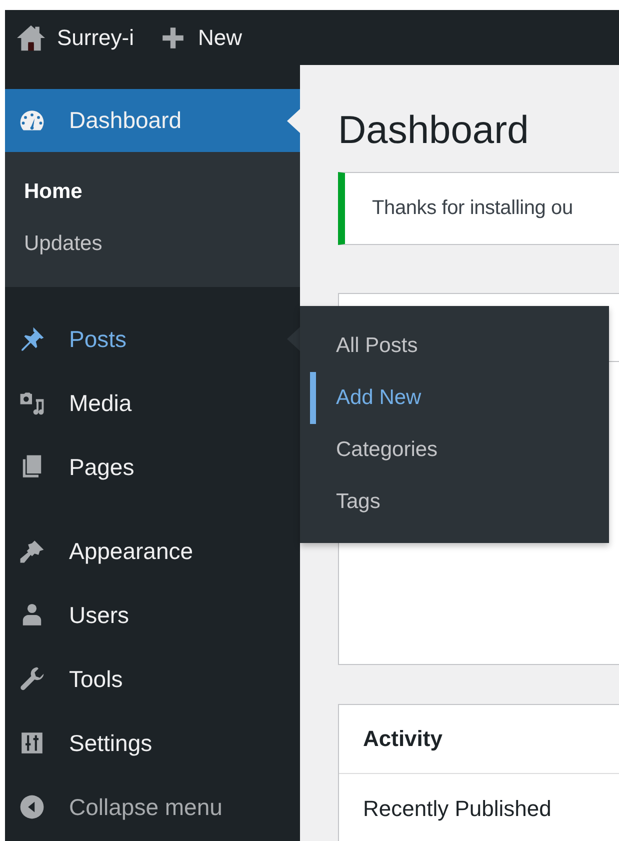 The image size is (619, 841). Describe the element at coordinates (31, 38) in the screenshot. I see `home-icon` at that location.